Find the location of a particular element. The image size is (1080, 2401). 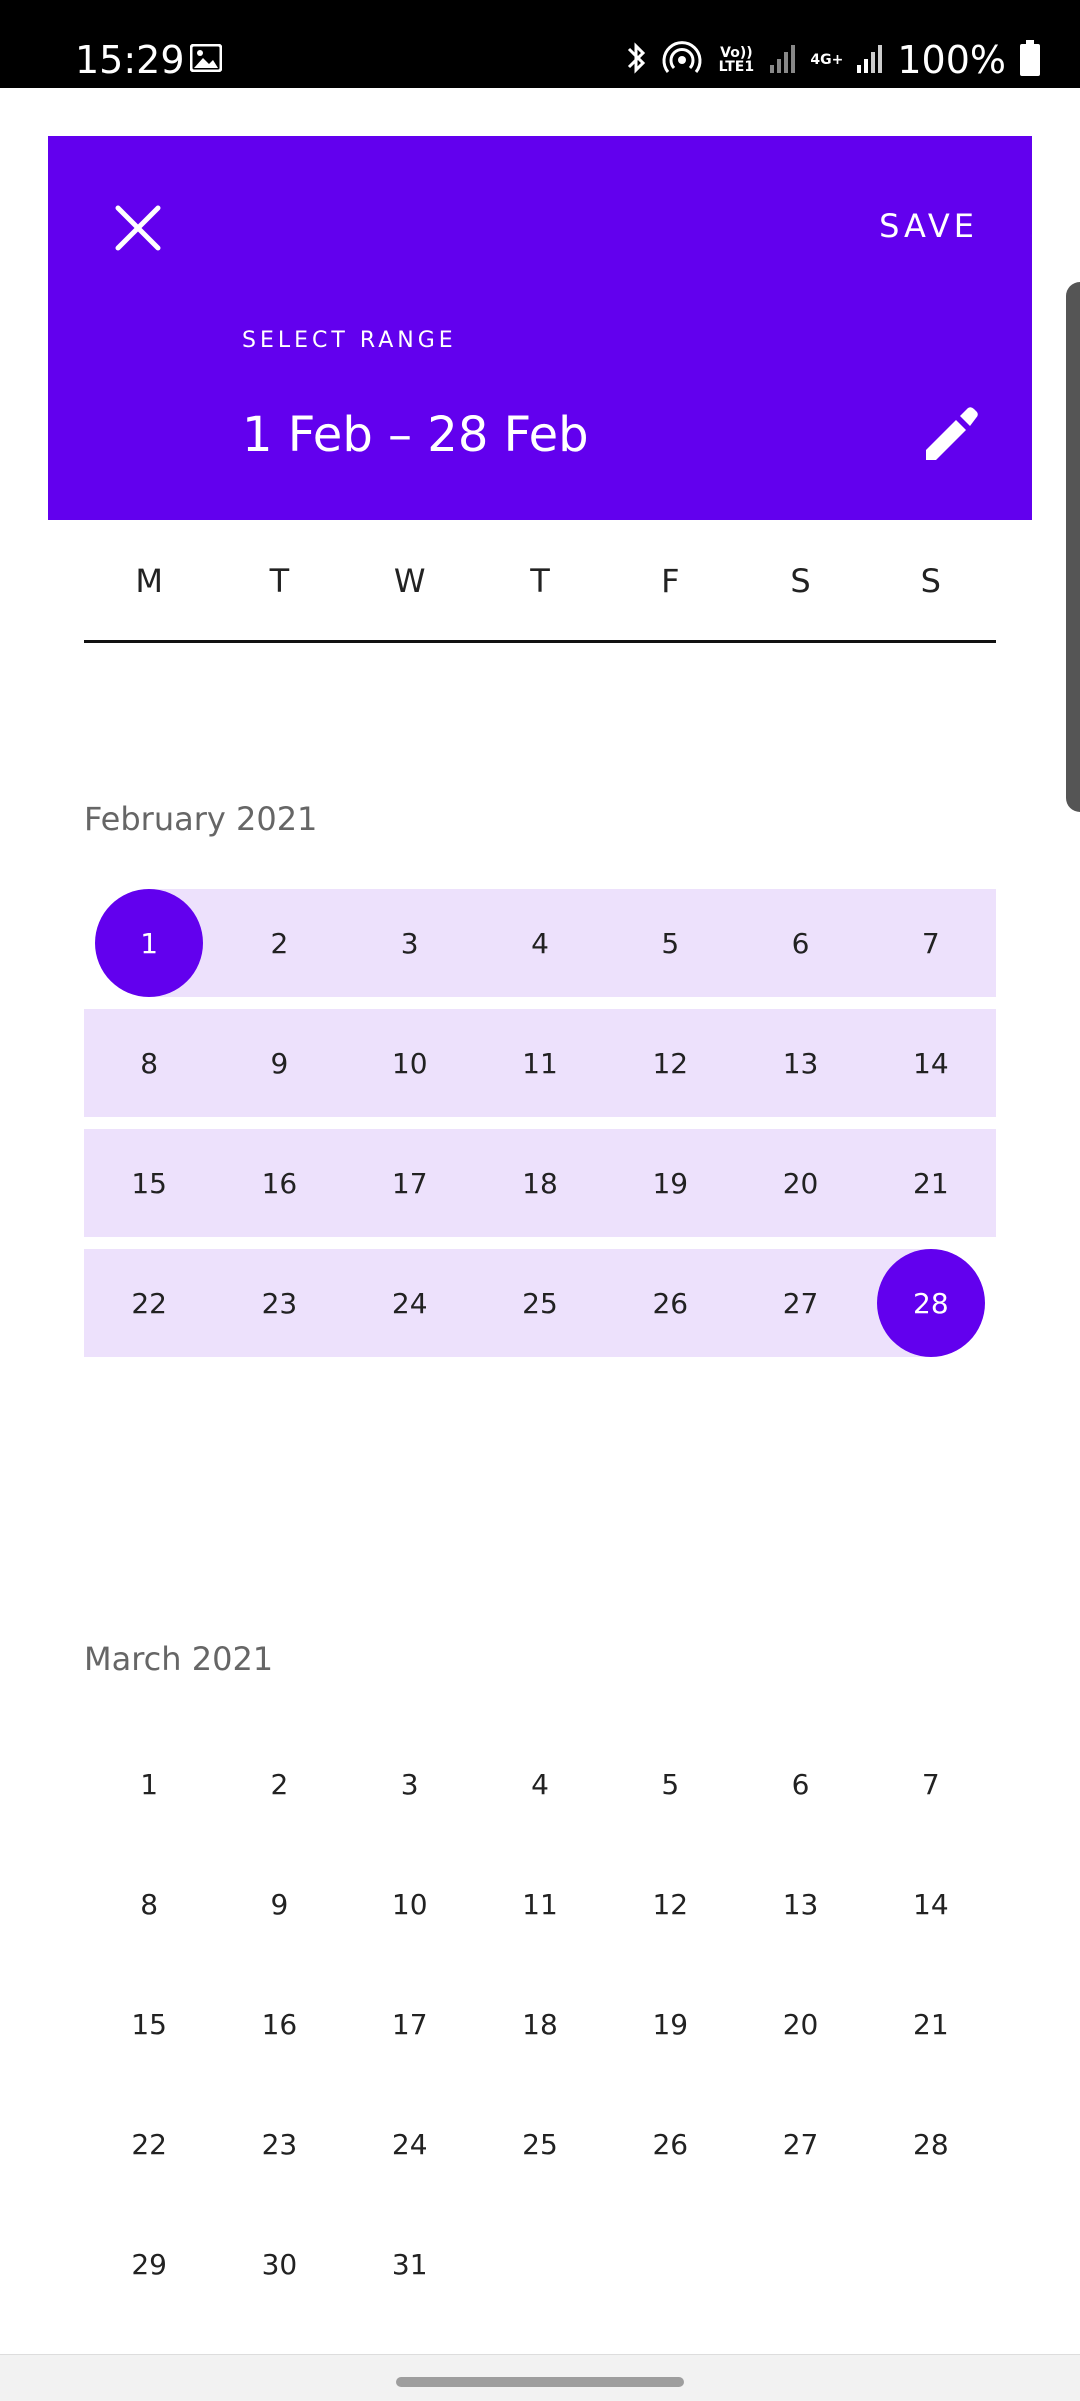

selected-range-text: 1 Feb – 28 Feb is located at coordinates (415, 435).